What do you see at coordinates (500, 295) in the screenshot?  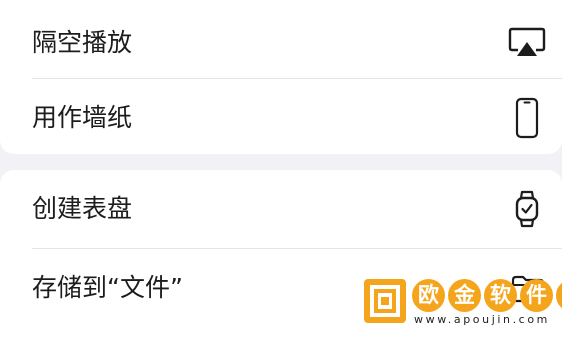 I see `watermark-char: 软` at bounding box center [500, 295].